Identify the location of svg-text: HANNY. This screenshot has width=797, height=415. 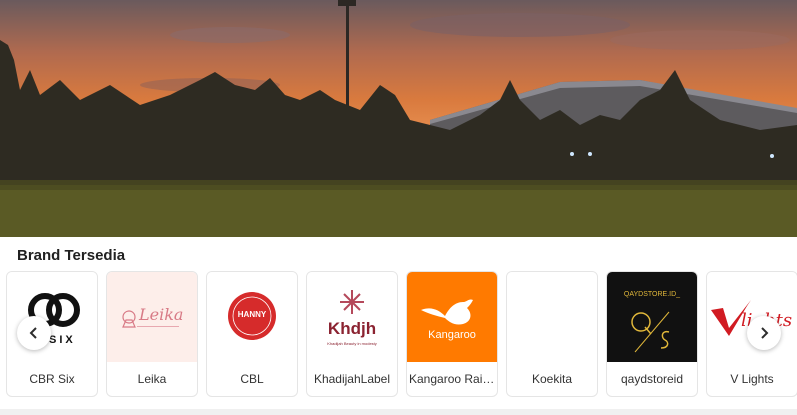
(252, 314).